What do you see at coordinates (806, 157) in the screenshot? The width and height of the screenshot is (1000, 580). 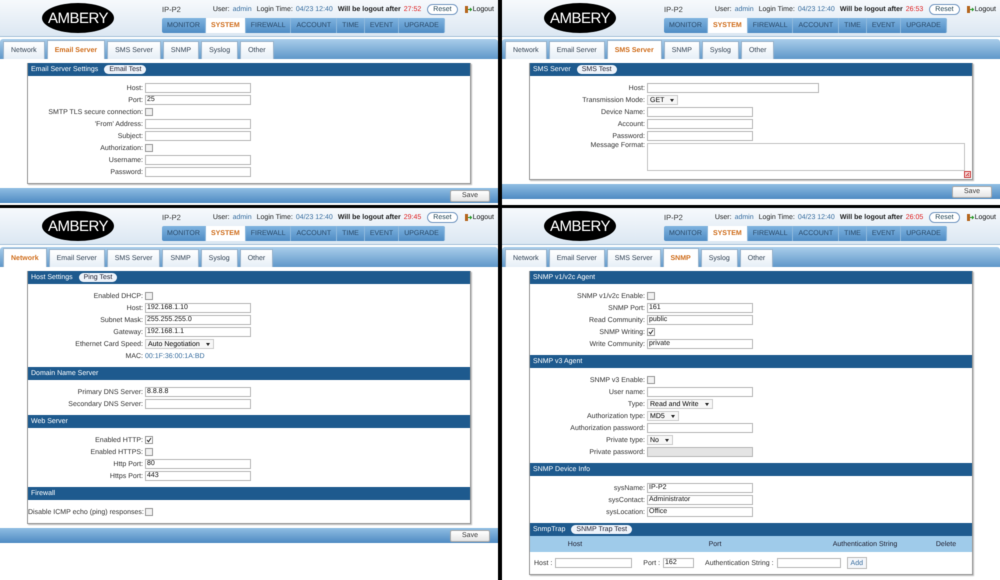 I see `text-area` at bounding box center [806, 157].